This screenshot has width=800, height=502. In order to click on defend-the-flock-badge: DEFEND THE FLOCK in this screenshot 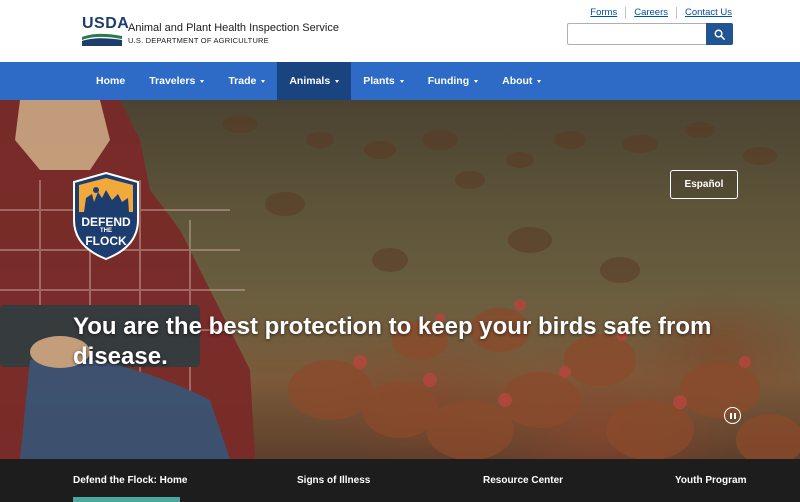, I will do `click(106, 216)`.